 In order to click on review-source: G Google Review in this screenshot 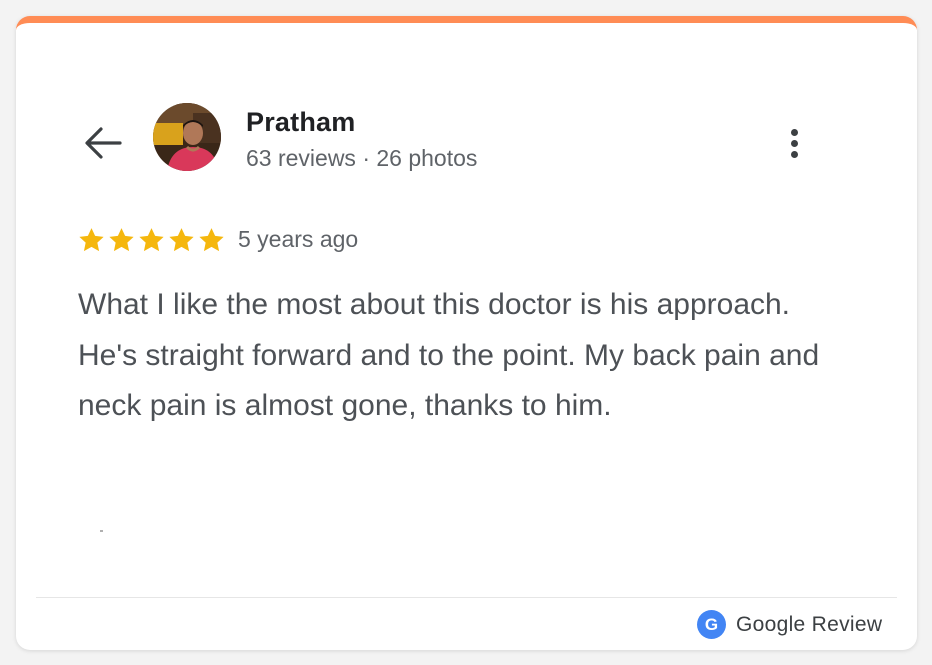, I will do `click(789, 624)`.